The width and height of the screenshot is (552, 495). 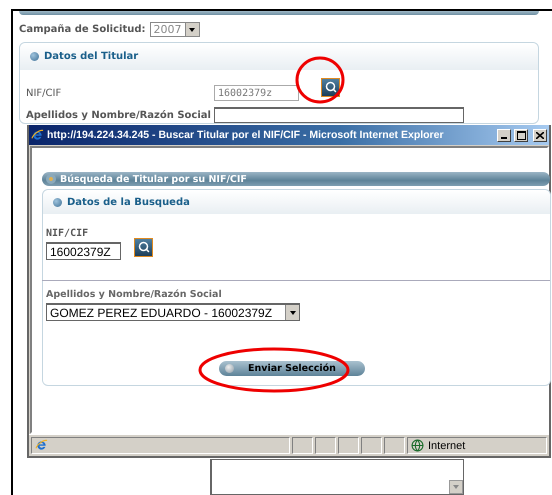 I want to click on minimize-button, so click(x=504, y=135).